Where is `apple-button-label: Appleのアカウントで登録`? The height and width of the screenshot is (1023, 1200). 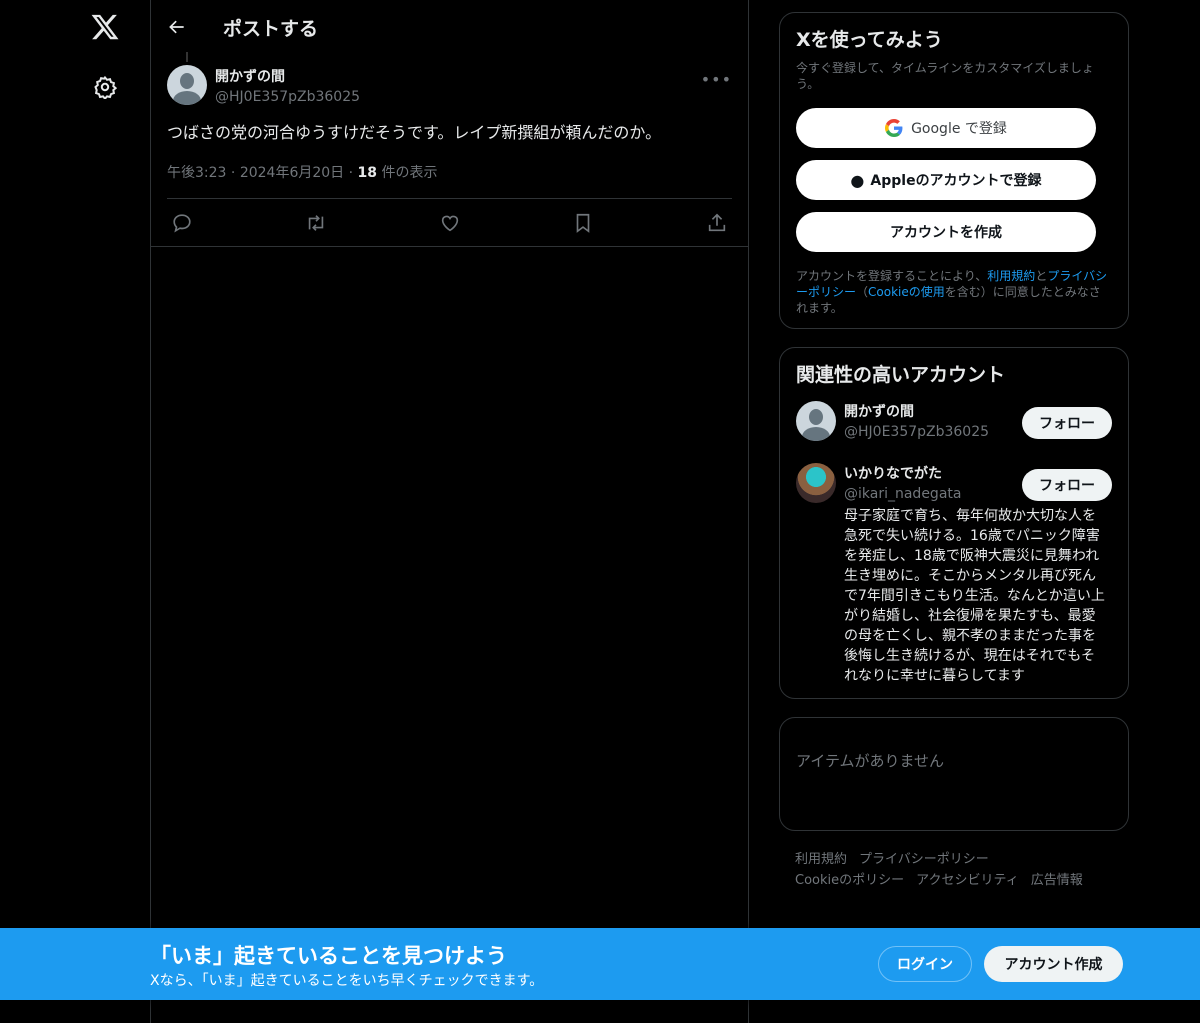 apple-button-label: Appleのアカウントで登録 is located at coordinates (956, 181).